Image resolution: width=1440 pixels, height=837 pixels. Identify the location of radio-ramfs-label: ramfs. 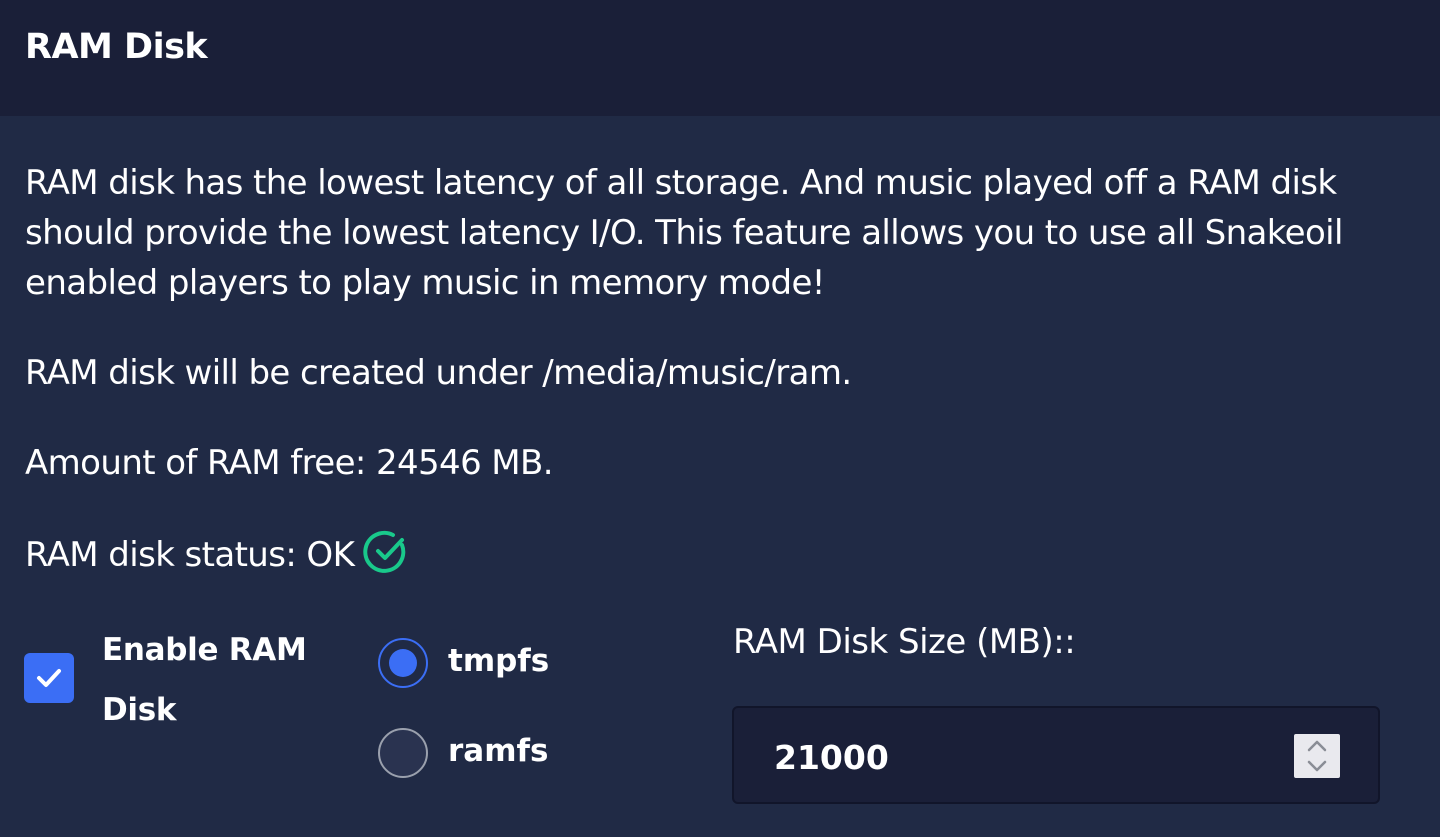
(498, 751).